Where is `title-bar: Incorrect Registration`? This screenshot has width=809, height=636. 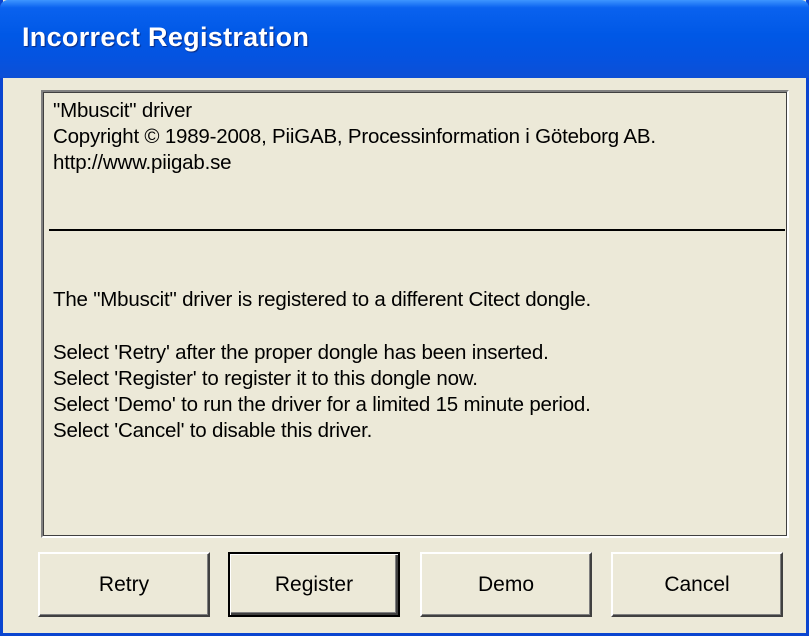 title-bar: Incorrect Registration is located at coordinates (404, 39).